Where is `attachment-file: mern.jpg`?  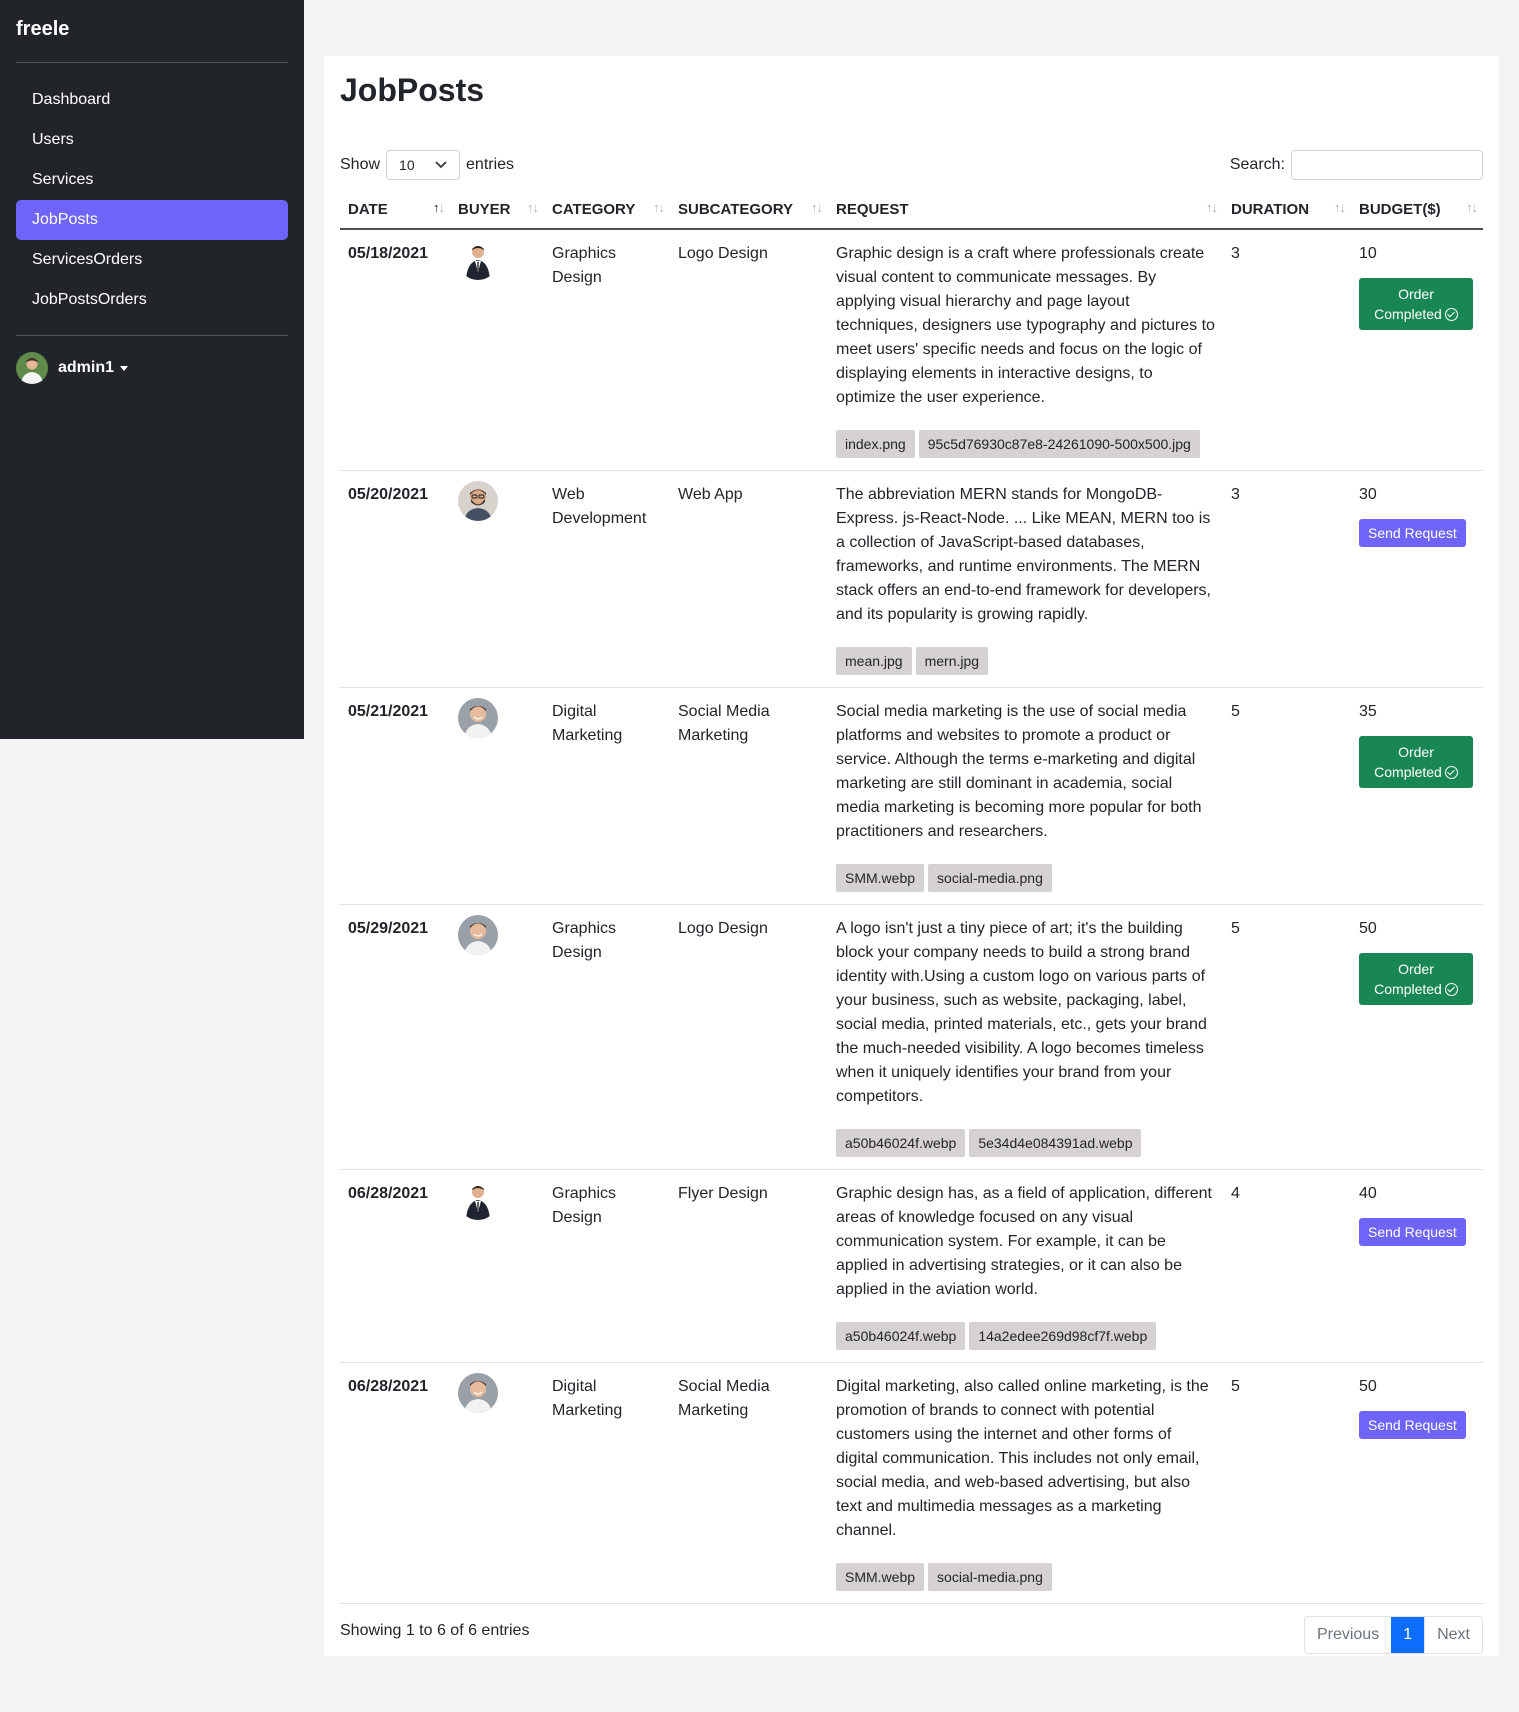
attachment-file: mern.jpg is located at coordinates (952, 661).